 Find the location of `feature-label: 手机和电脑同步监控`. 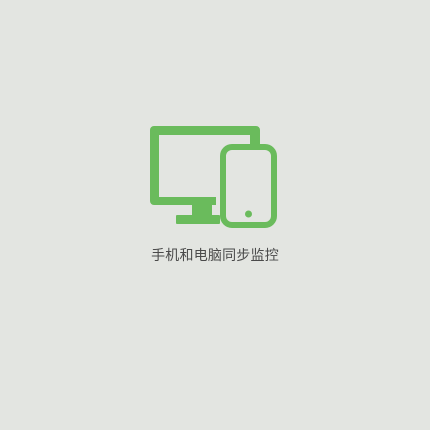

feature-label: 手机和电脑同步监控 is located at coordinates (215, 256).